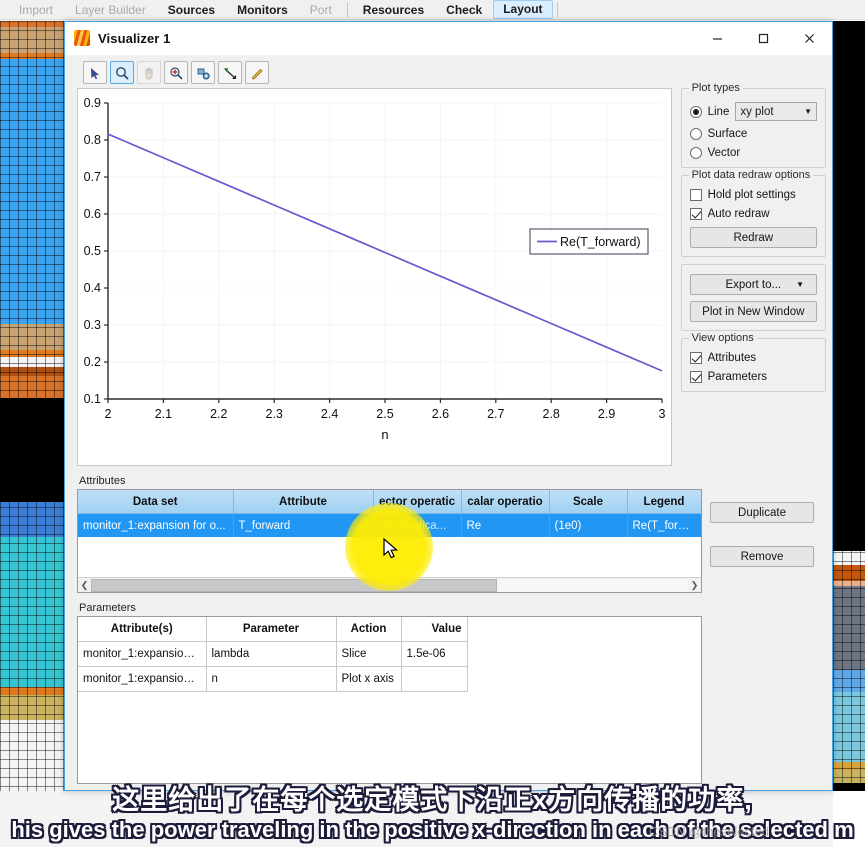  What do you see at coordinates (149, 73) in the screenshot?
I see `pan-hand-icon` at bounding box center [149, 73].